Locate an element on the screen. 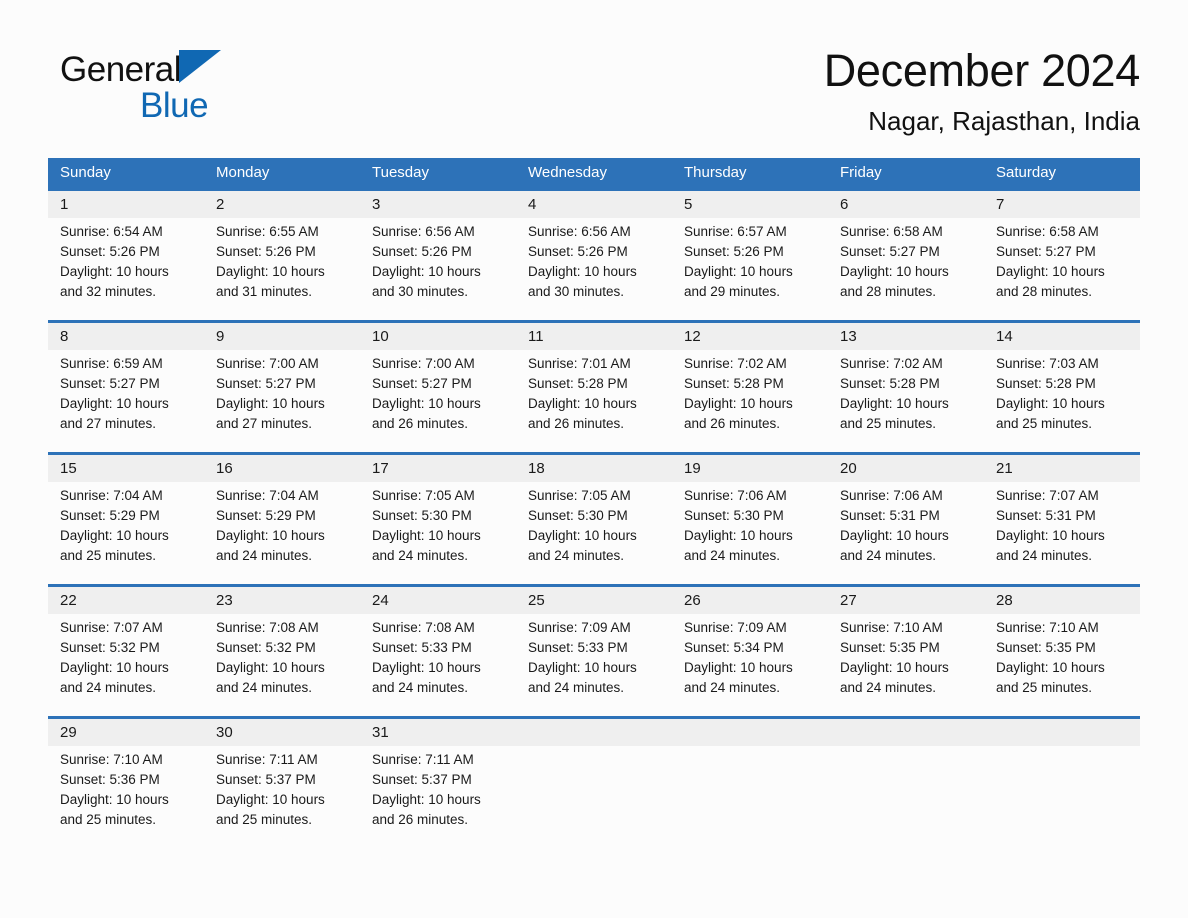 This screenshot has height=918, width=1188. weekday-monday: Monday is located at coordinates (243, 172).